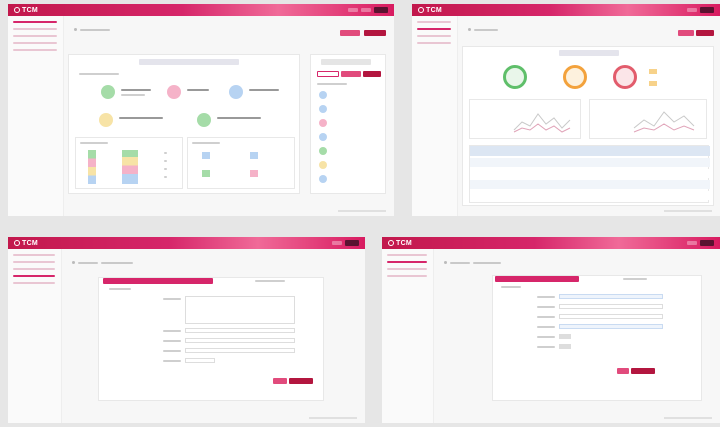  Describe the element at coordinates (34, 276) in the screenshot. I see `sidebar-item-tasks` at that location.